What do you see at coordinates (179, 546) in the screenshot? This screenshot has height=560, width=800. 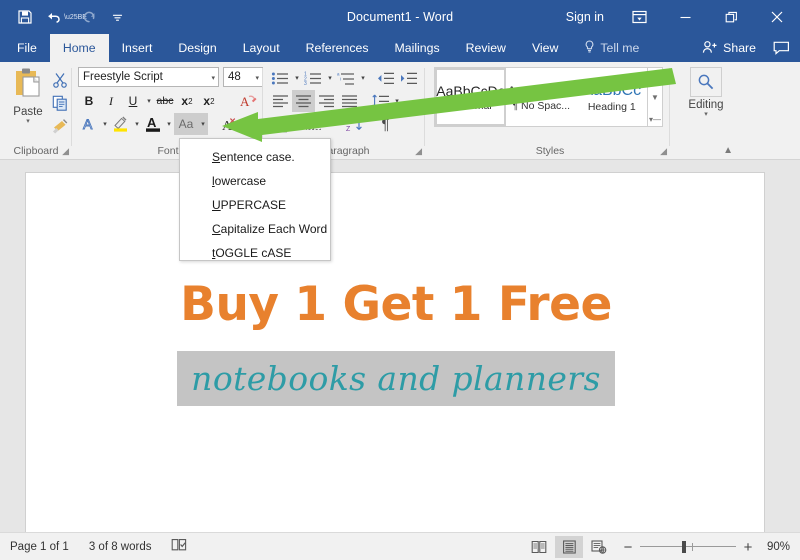 I see `proofing-icon` at bounding box center [179, 546].